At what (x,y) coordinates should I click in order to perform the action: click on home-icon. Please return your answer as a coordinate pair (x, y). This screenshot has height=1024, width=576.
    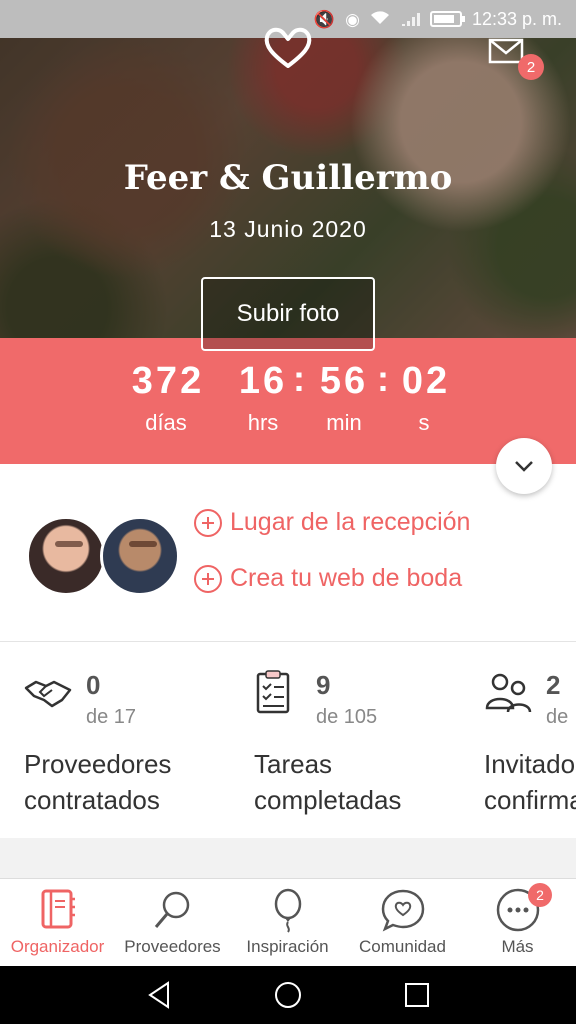
    Looking at the image, I should click on (288, 995).